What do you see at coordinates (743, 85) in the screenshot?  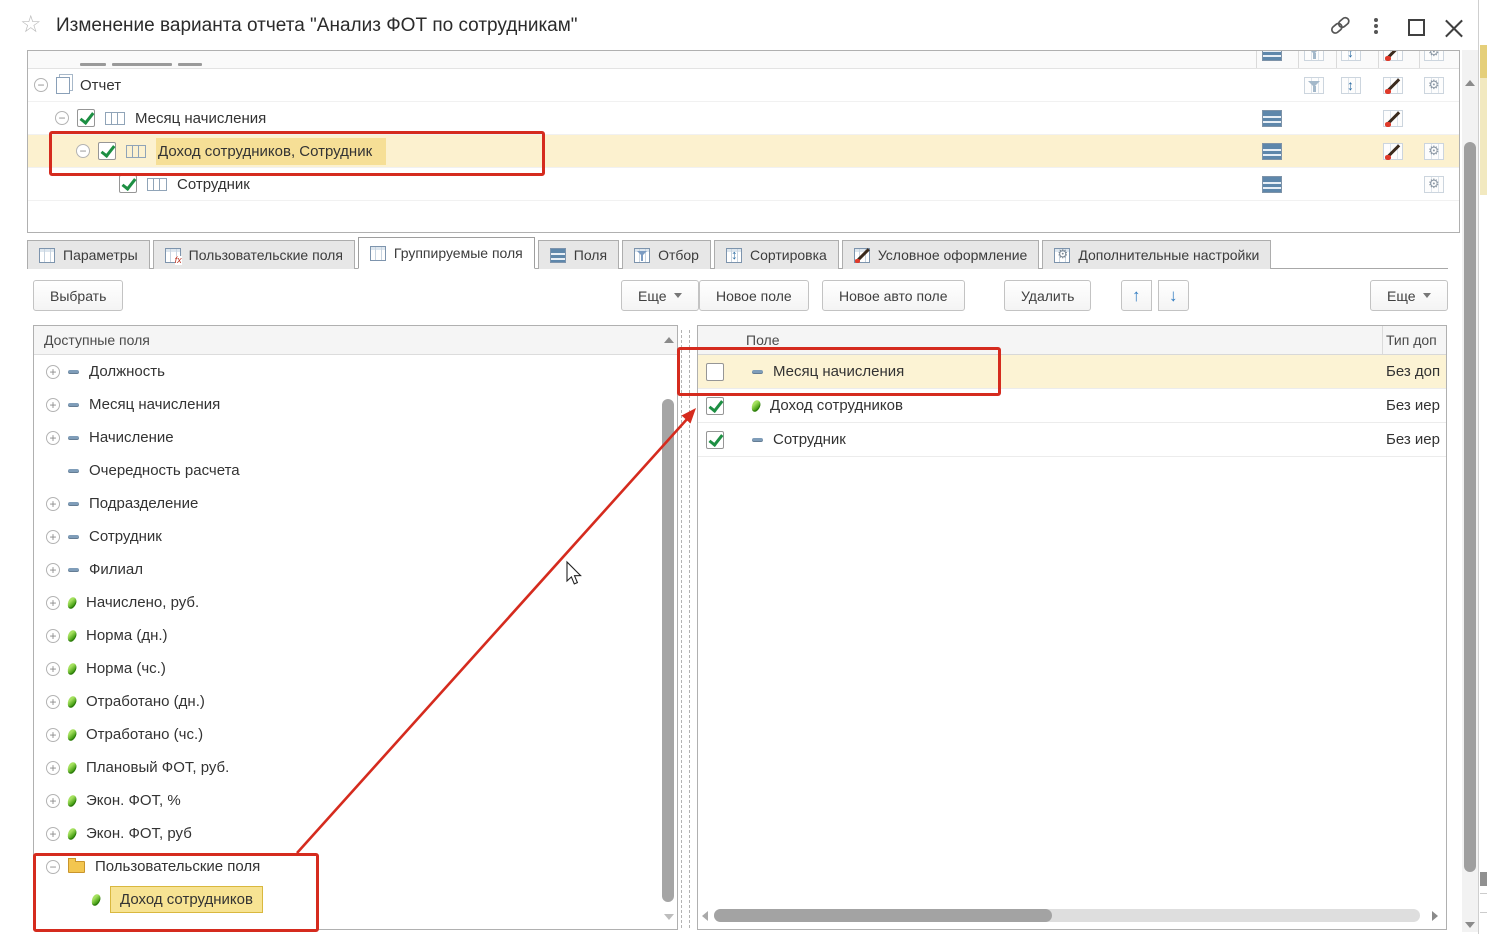 I see `structure-row: − Отчет` at bounding box center [743, 85].